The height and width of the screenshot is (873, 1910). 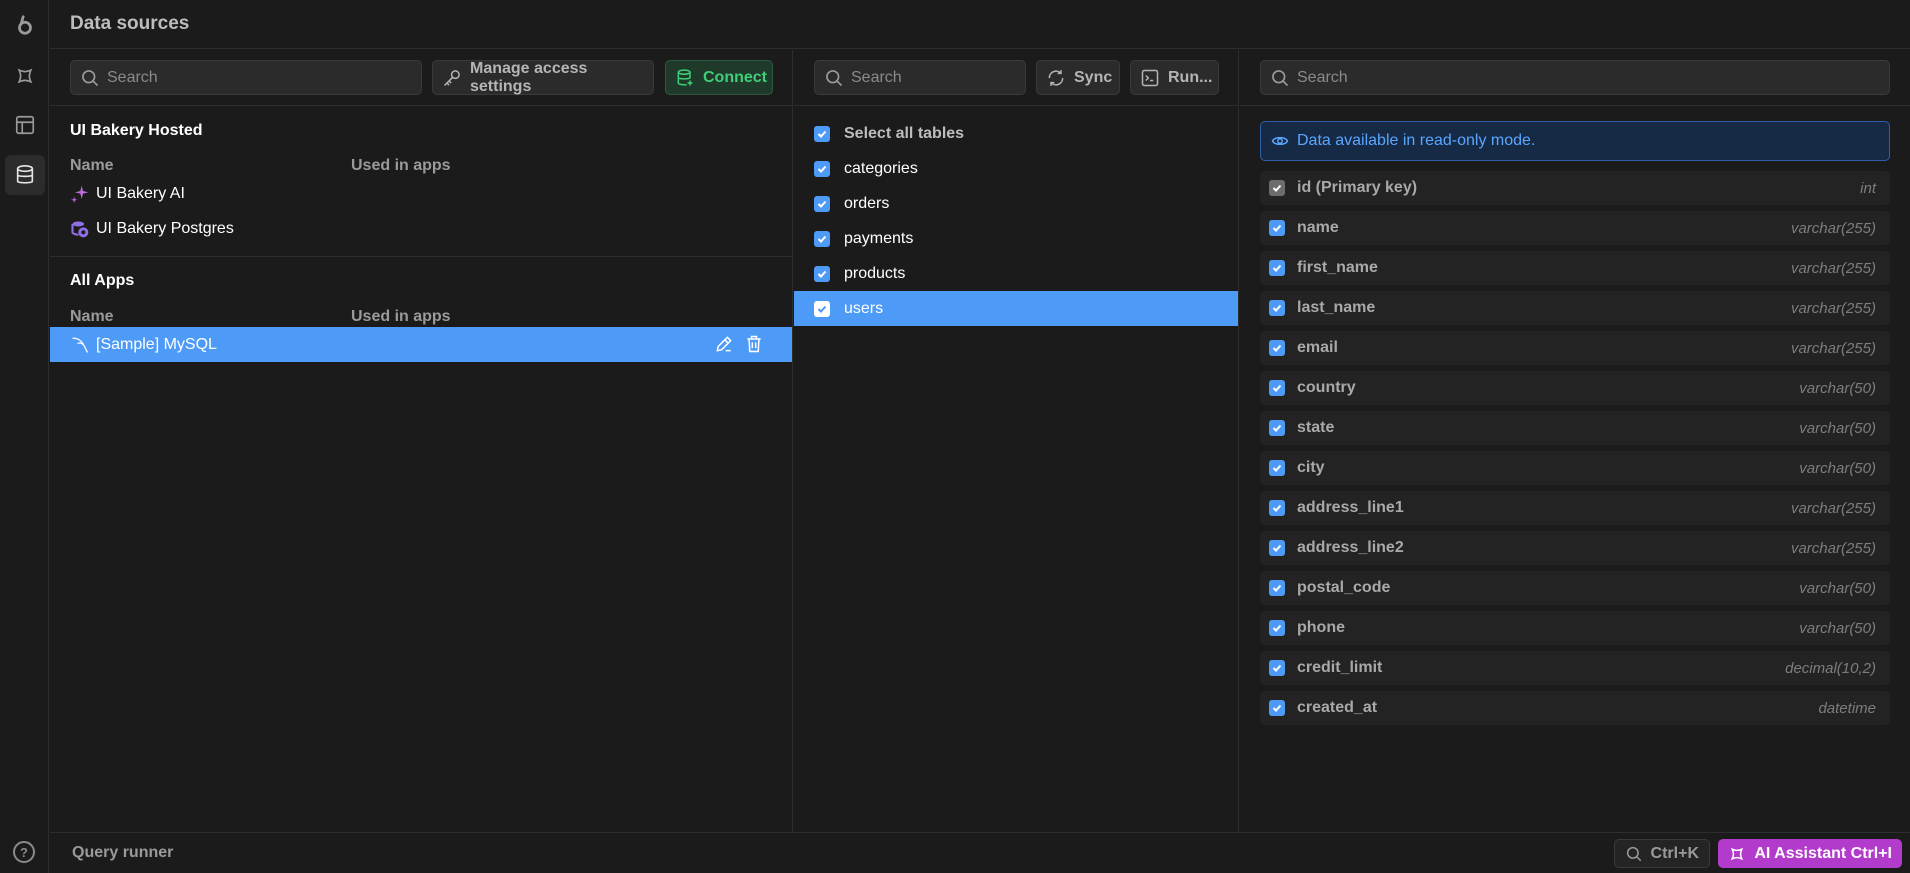 I want to click on data-sources-search-input, so click(x=264, y=77).